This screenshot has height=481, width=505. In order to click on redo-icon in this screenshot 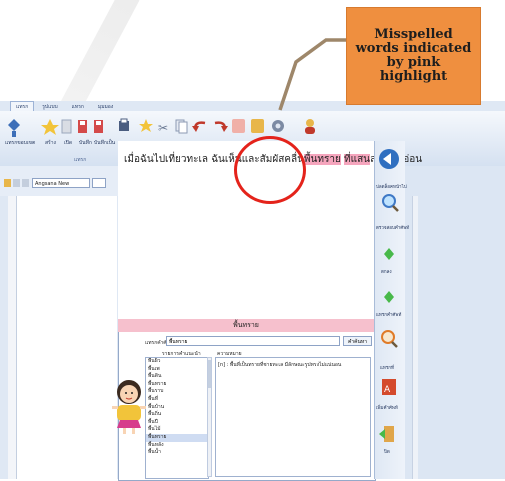, I will do `click(221, 126)`.